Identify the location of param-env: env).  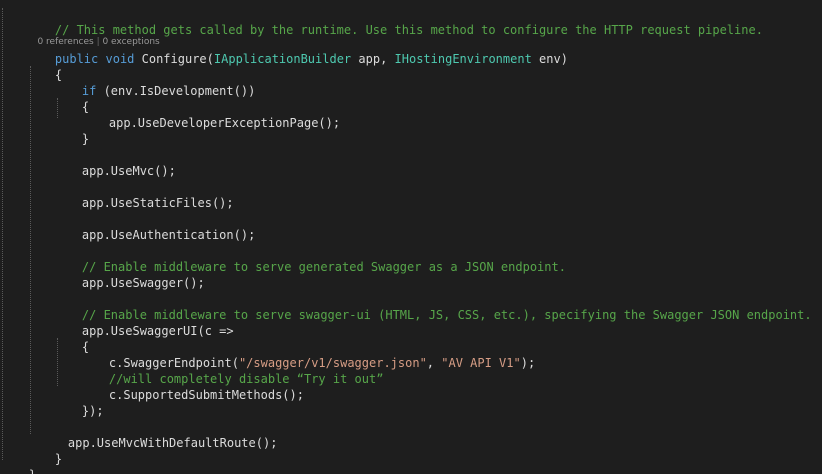
(549, 59).